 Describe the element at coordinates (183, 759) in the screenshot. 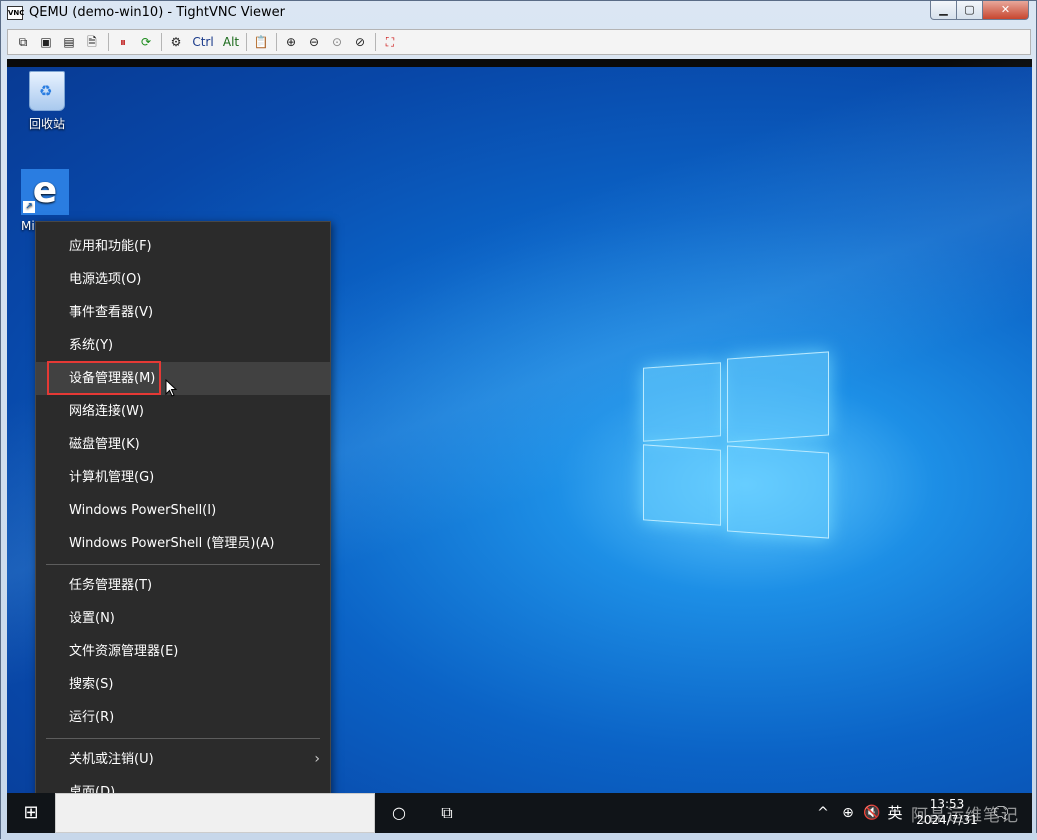

I see `menu-item-shutdown-signout: 关机或注销(U) ›` at that location.